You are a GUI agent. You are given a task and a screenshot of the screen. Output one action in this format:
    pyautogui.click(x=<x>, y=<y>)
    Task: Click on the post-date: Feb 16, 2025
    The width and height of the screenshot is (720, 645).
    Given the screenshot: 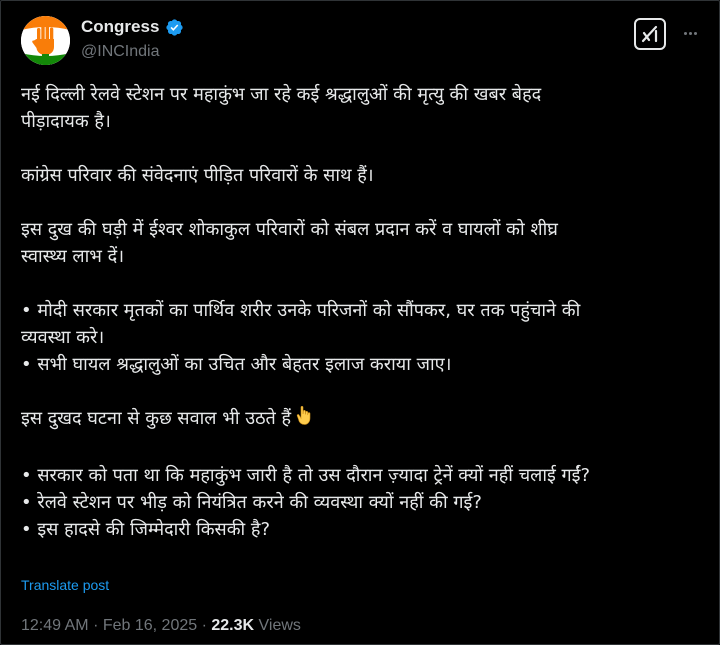 What is the action you would take?
    pyautogui.click(x=150, y=625)
    